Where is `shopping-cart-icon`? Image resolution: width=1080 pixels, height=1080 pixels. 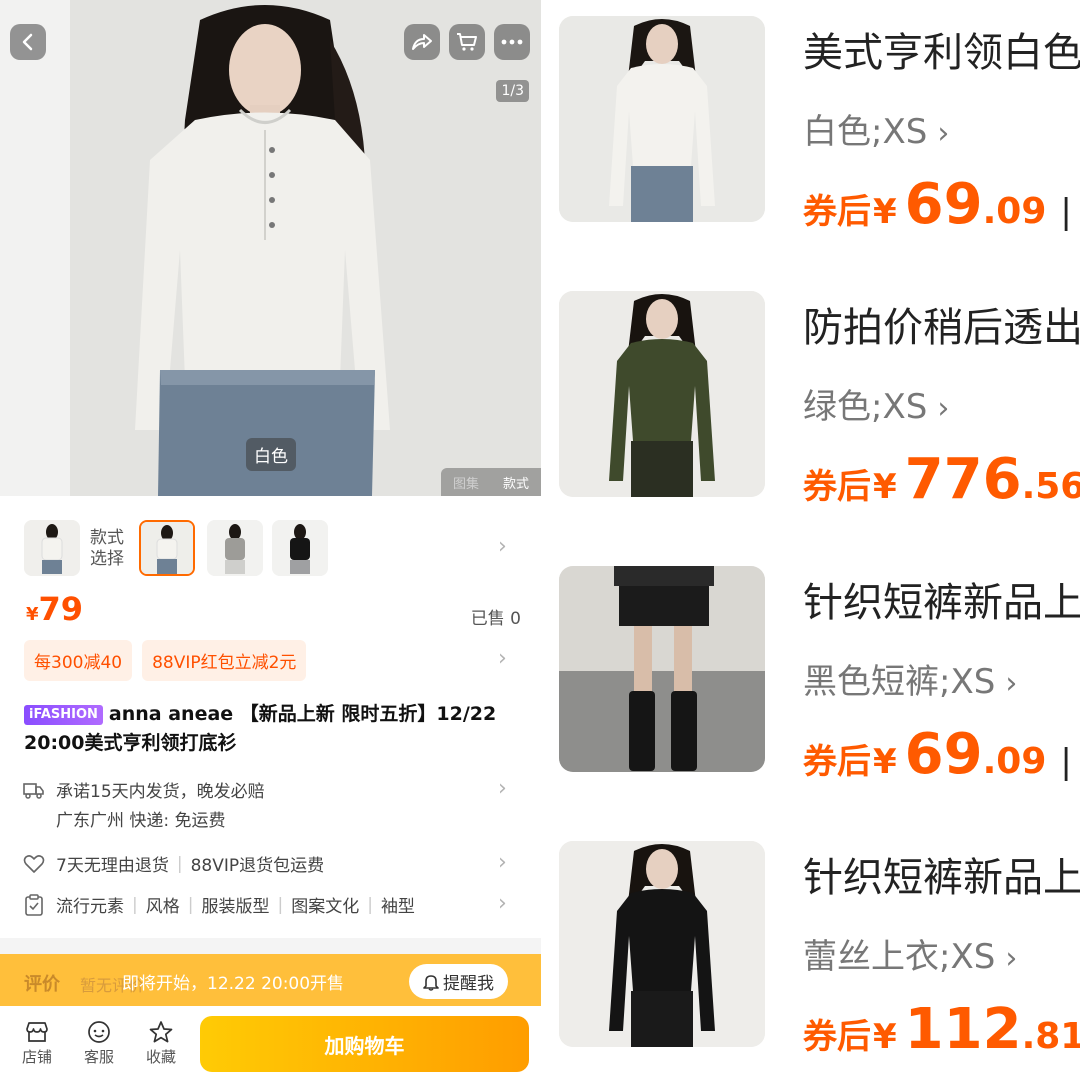 shopping-cart-icon is located at coordinates (467, 42).